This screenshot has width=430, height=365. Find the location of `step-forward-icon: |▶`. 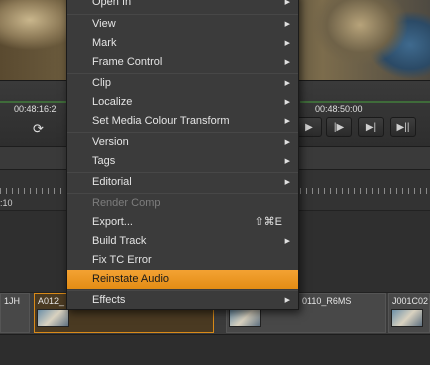

step-forward-icon: |▶ is located at coordinates (339, 127).